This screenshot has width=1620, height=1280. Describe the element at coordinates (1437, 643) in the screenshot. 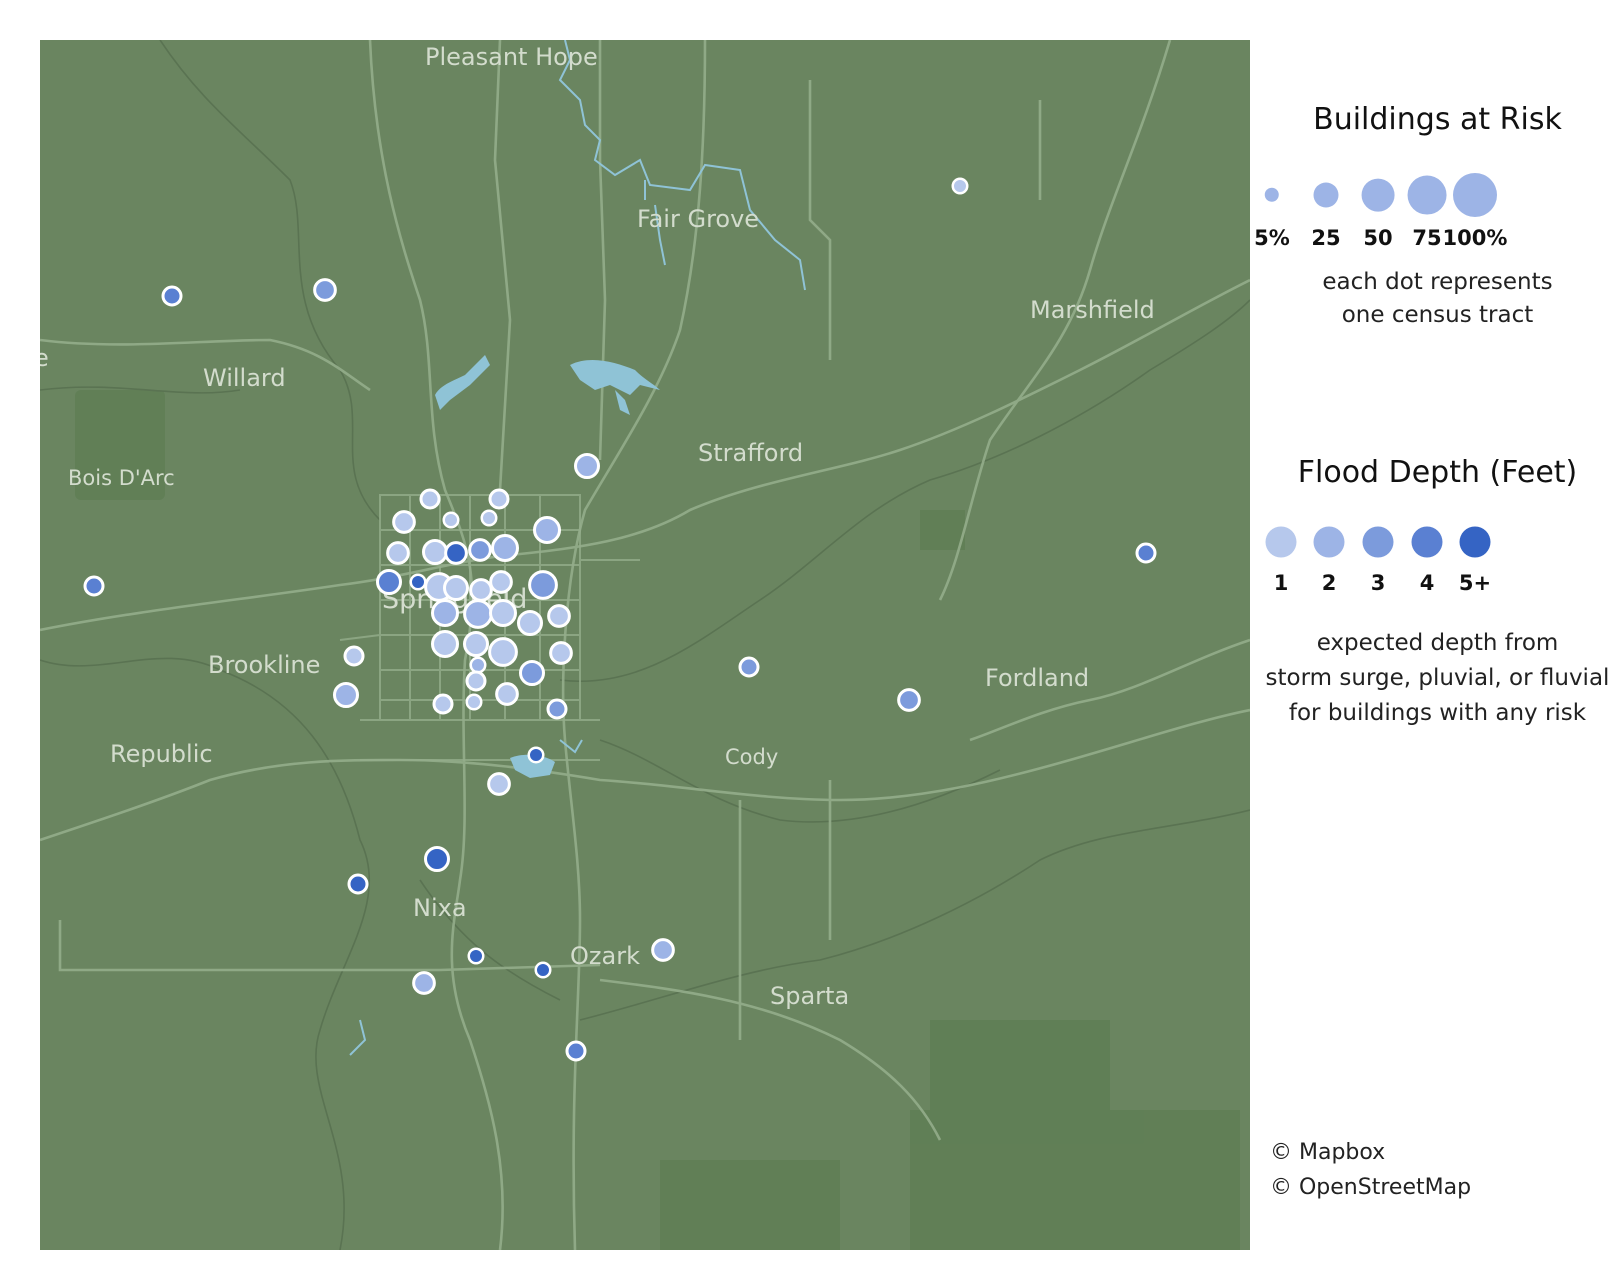

I see `depth-note-line: expected depth from` at that location.